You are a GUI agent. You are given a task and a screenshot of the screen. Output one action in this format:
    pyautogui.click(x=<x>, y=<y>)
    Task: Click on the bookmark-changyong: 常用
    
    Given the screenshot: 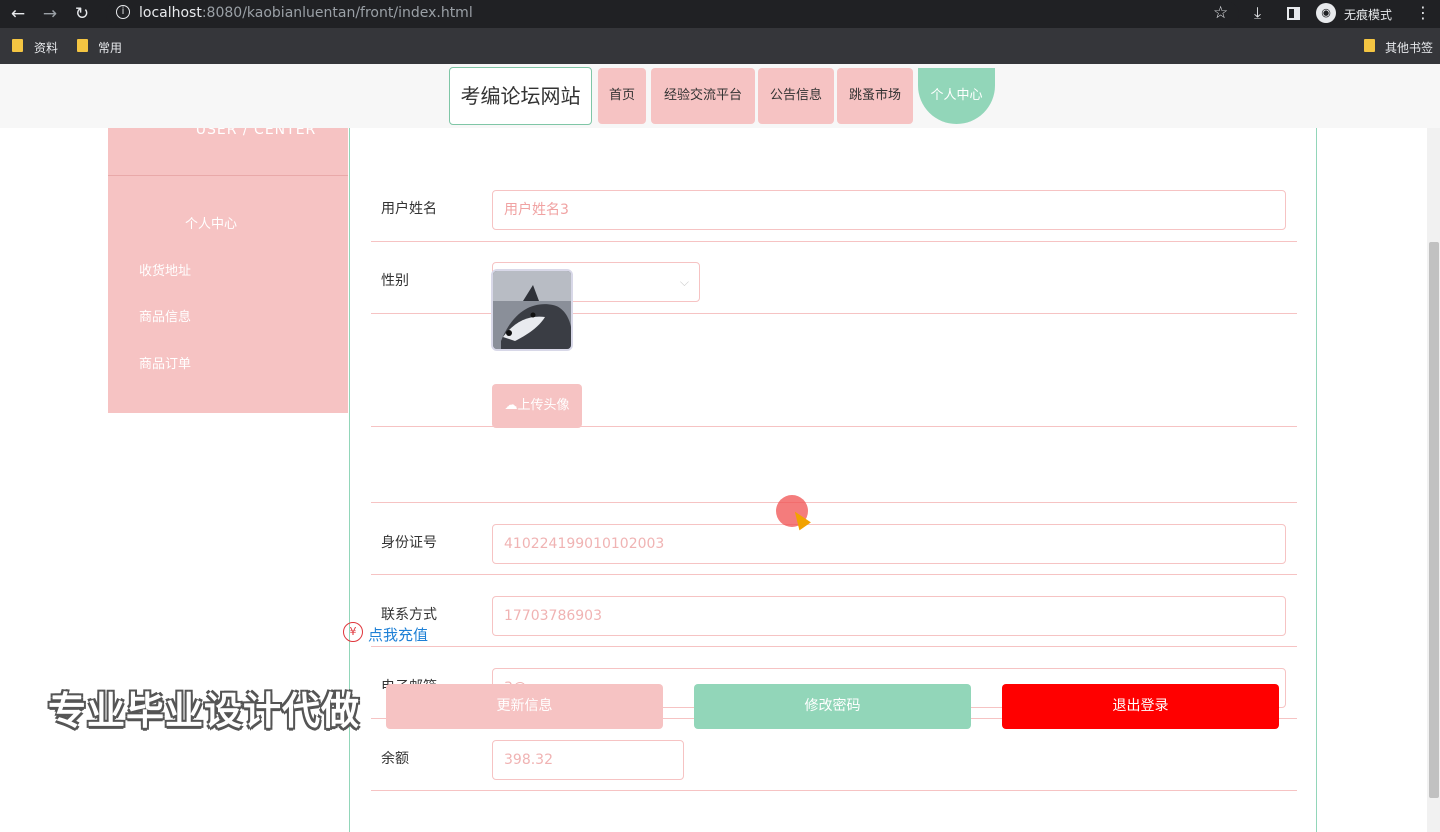 What is the action you would take?
    pyautogui.click(x=110, y=47)
    